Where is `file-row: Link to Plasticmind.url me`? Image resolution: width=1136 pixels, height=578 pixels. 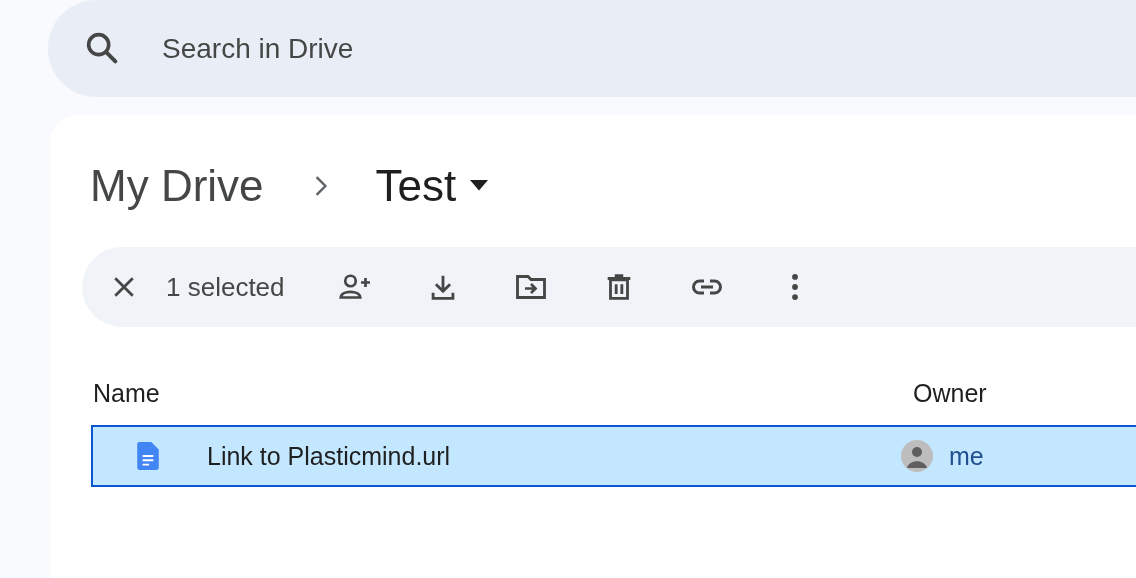
file-row: Link to Plasticmind.url me is located at coordinates (613, 456).